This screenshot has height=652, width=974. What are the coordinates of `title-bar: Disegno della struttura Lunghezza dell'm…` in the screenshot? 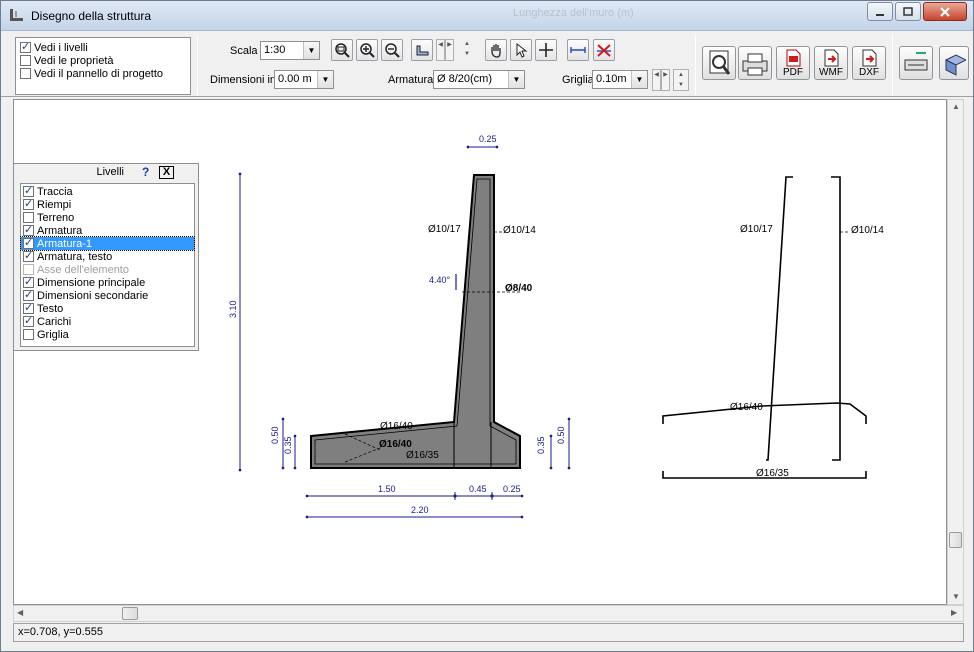 It's located at (487, 16).